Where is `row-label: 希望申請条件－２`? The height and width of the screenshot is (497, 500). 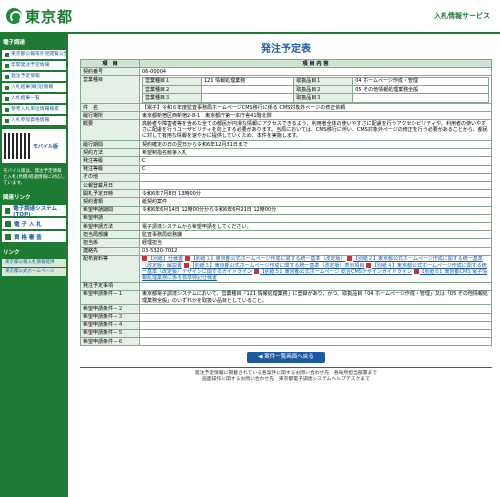
row-label: 希望申請条件－２ is located at coordinates (110, 309).